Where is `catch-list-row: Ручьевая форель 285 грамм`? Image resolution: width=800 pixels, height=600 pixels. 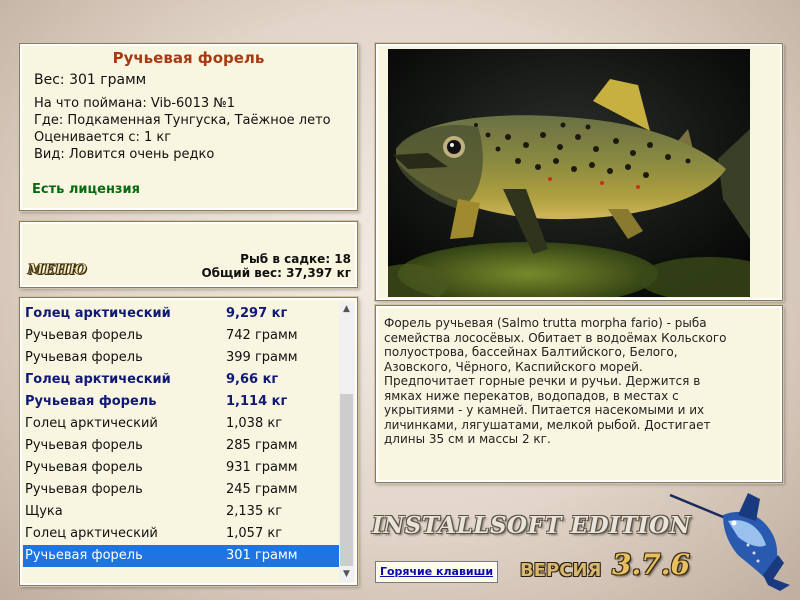 catch-list-row: Ручьевая форель 285 грамм is located at coordinates (181, 446).